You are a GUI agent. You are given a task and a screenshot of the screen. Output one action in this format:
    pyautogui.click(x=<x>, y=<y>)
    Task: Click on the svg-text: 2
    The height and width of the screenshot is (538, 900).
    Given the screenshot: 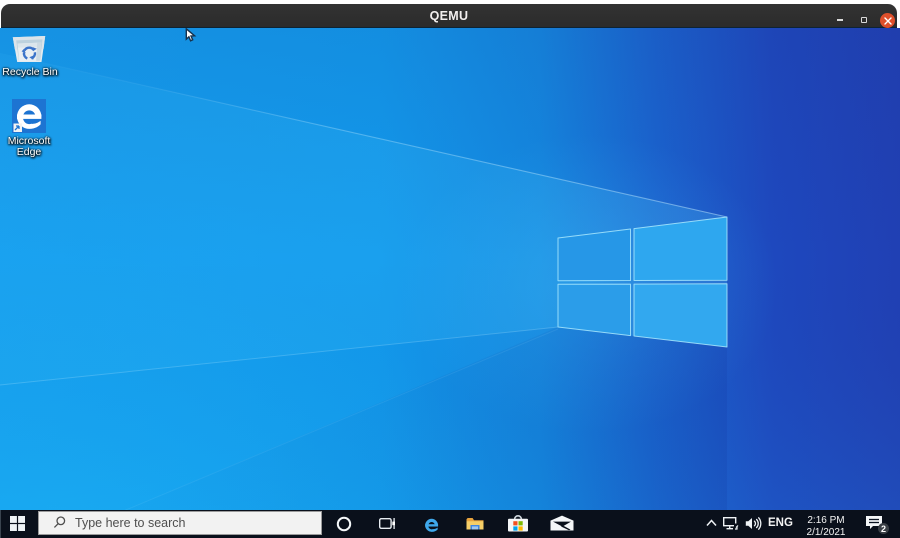 What is the action you would take?
    pyautogui.click(x=883, y=529)
    